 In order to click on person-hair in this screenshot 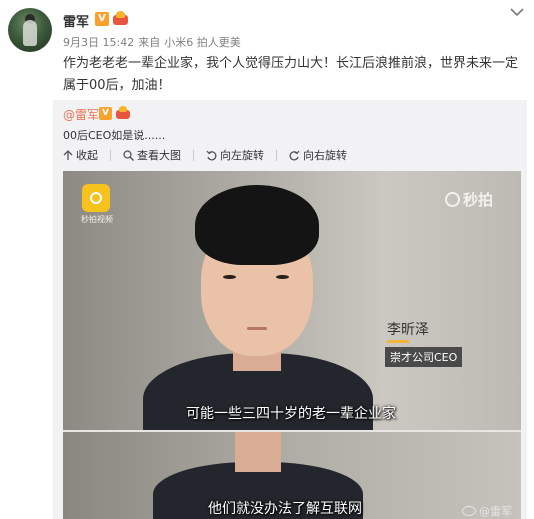, I will do `click(257, 225)`.